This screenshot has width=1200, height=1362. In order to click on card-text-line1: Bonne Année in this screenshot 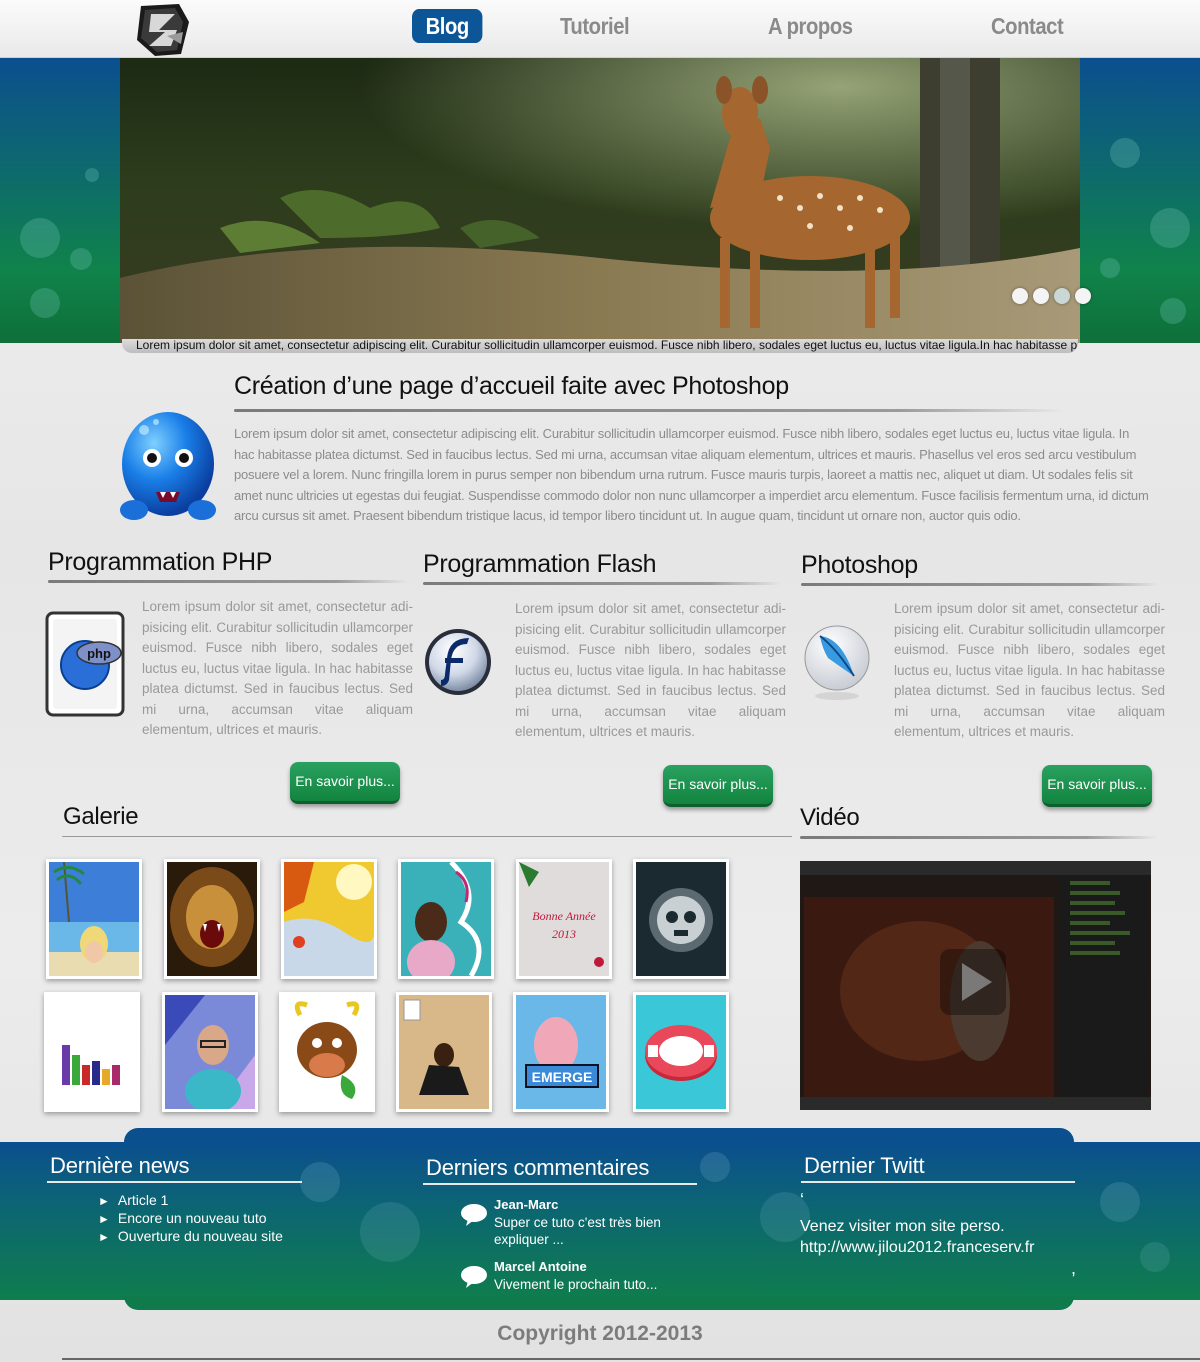, I will do `click(564, 916)`.